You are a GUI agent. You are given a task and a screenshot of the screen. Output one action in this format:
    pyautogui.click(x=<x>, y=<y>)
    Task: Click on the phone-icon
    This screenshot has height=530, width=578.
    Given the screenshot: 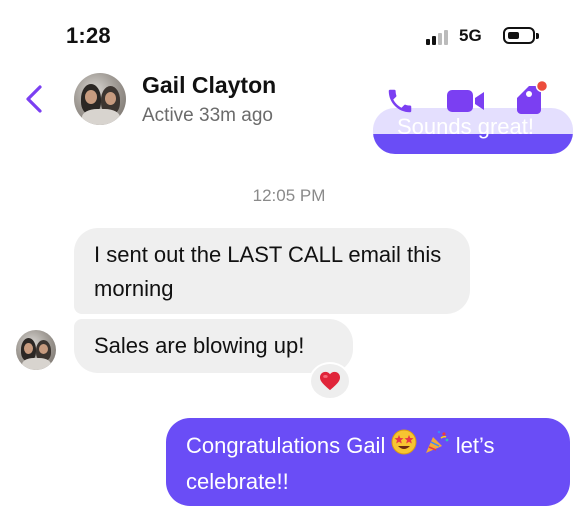 What is the action you would take?
    pyautogui.click(x=400, y=101)
    